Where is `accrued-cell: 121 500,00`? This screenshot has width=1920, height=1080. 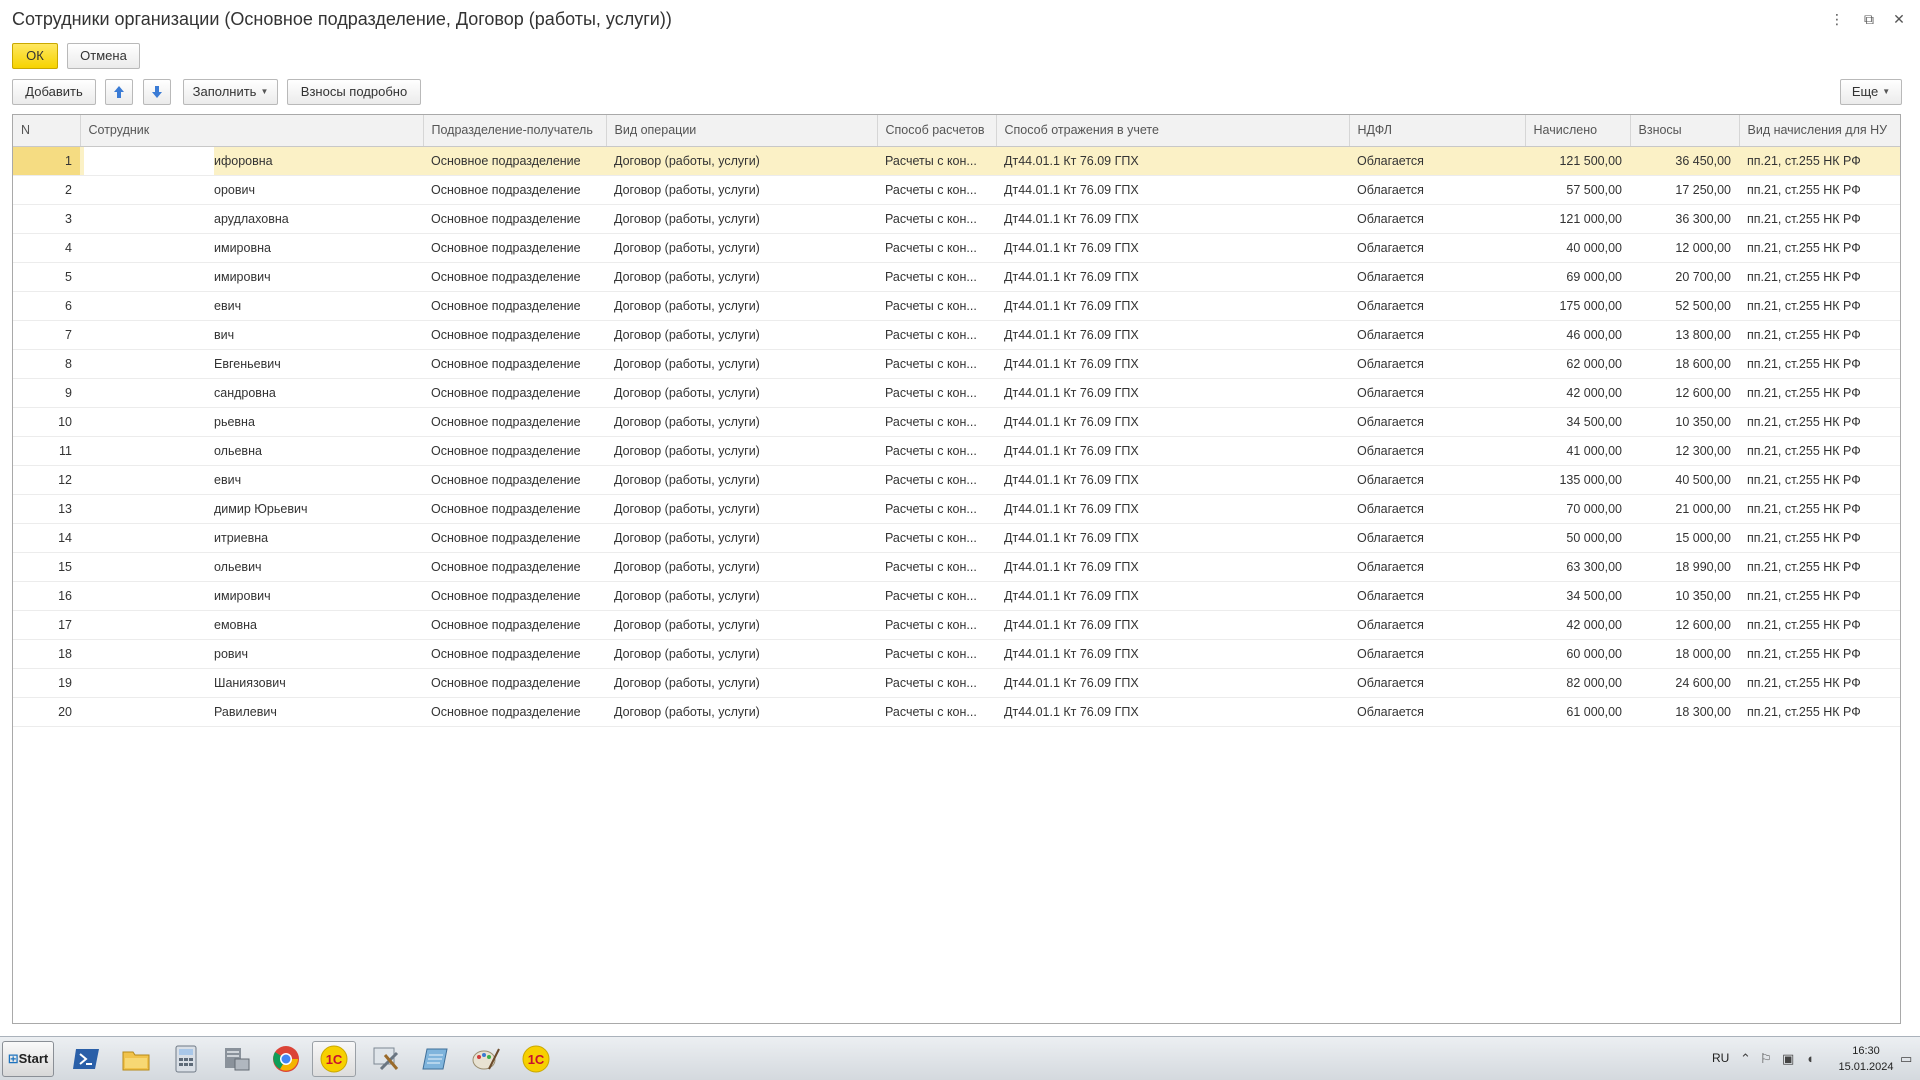 accrued-cell: 121 500,00 is located at coordinates (1577, 161).